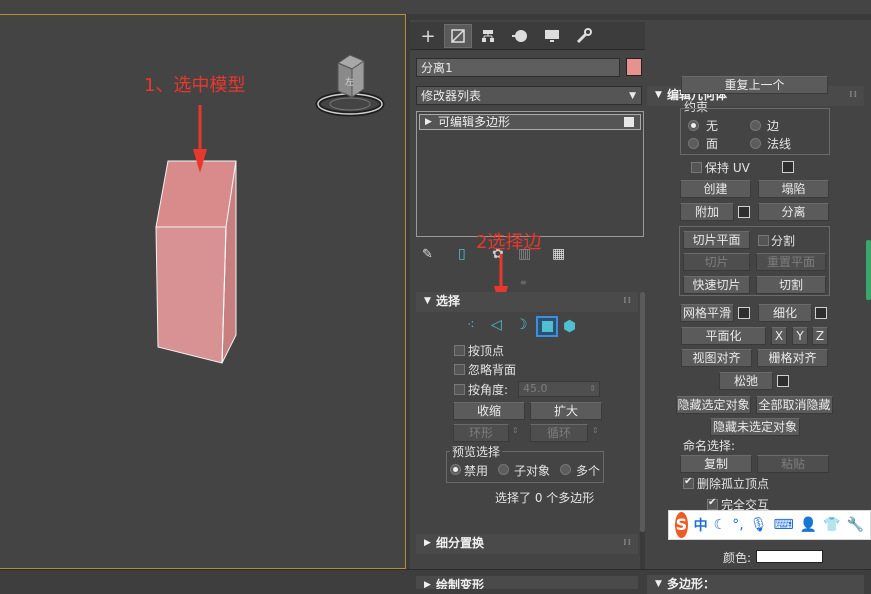  I want to click on grid-align-button: 栅格对齐, so click(792, 358).